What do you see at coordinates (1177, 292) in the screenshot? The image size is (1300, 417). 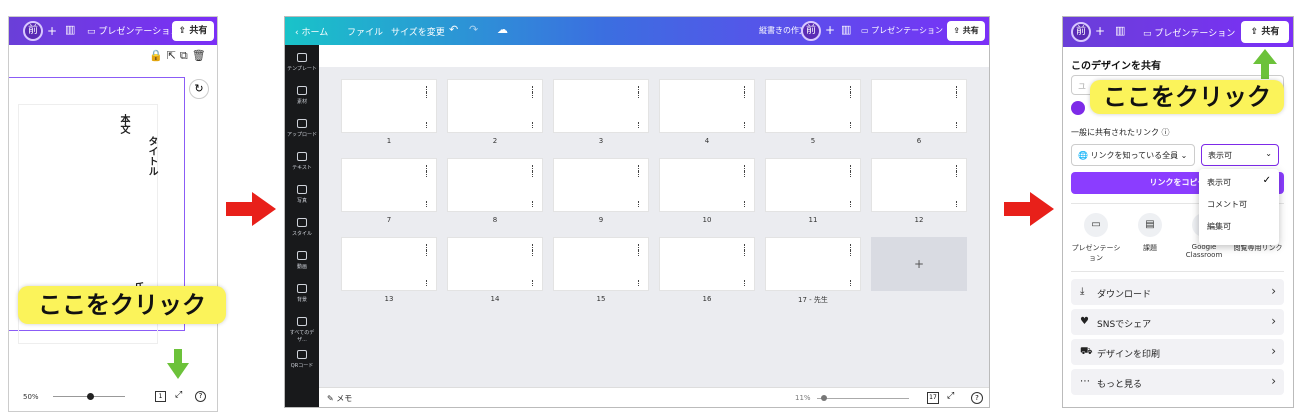 I see `action-row: ⤓ ダウンロード ›` at bounding box center [1177, 292].